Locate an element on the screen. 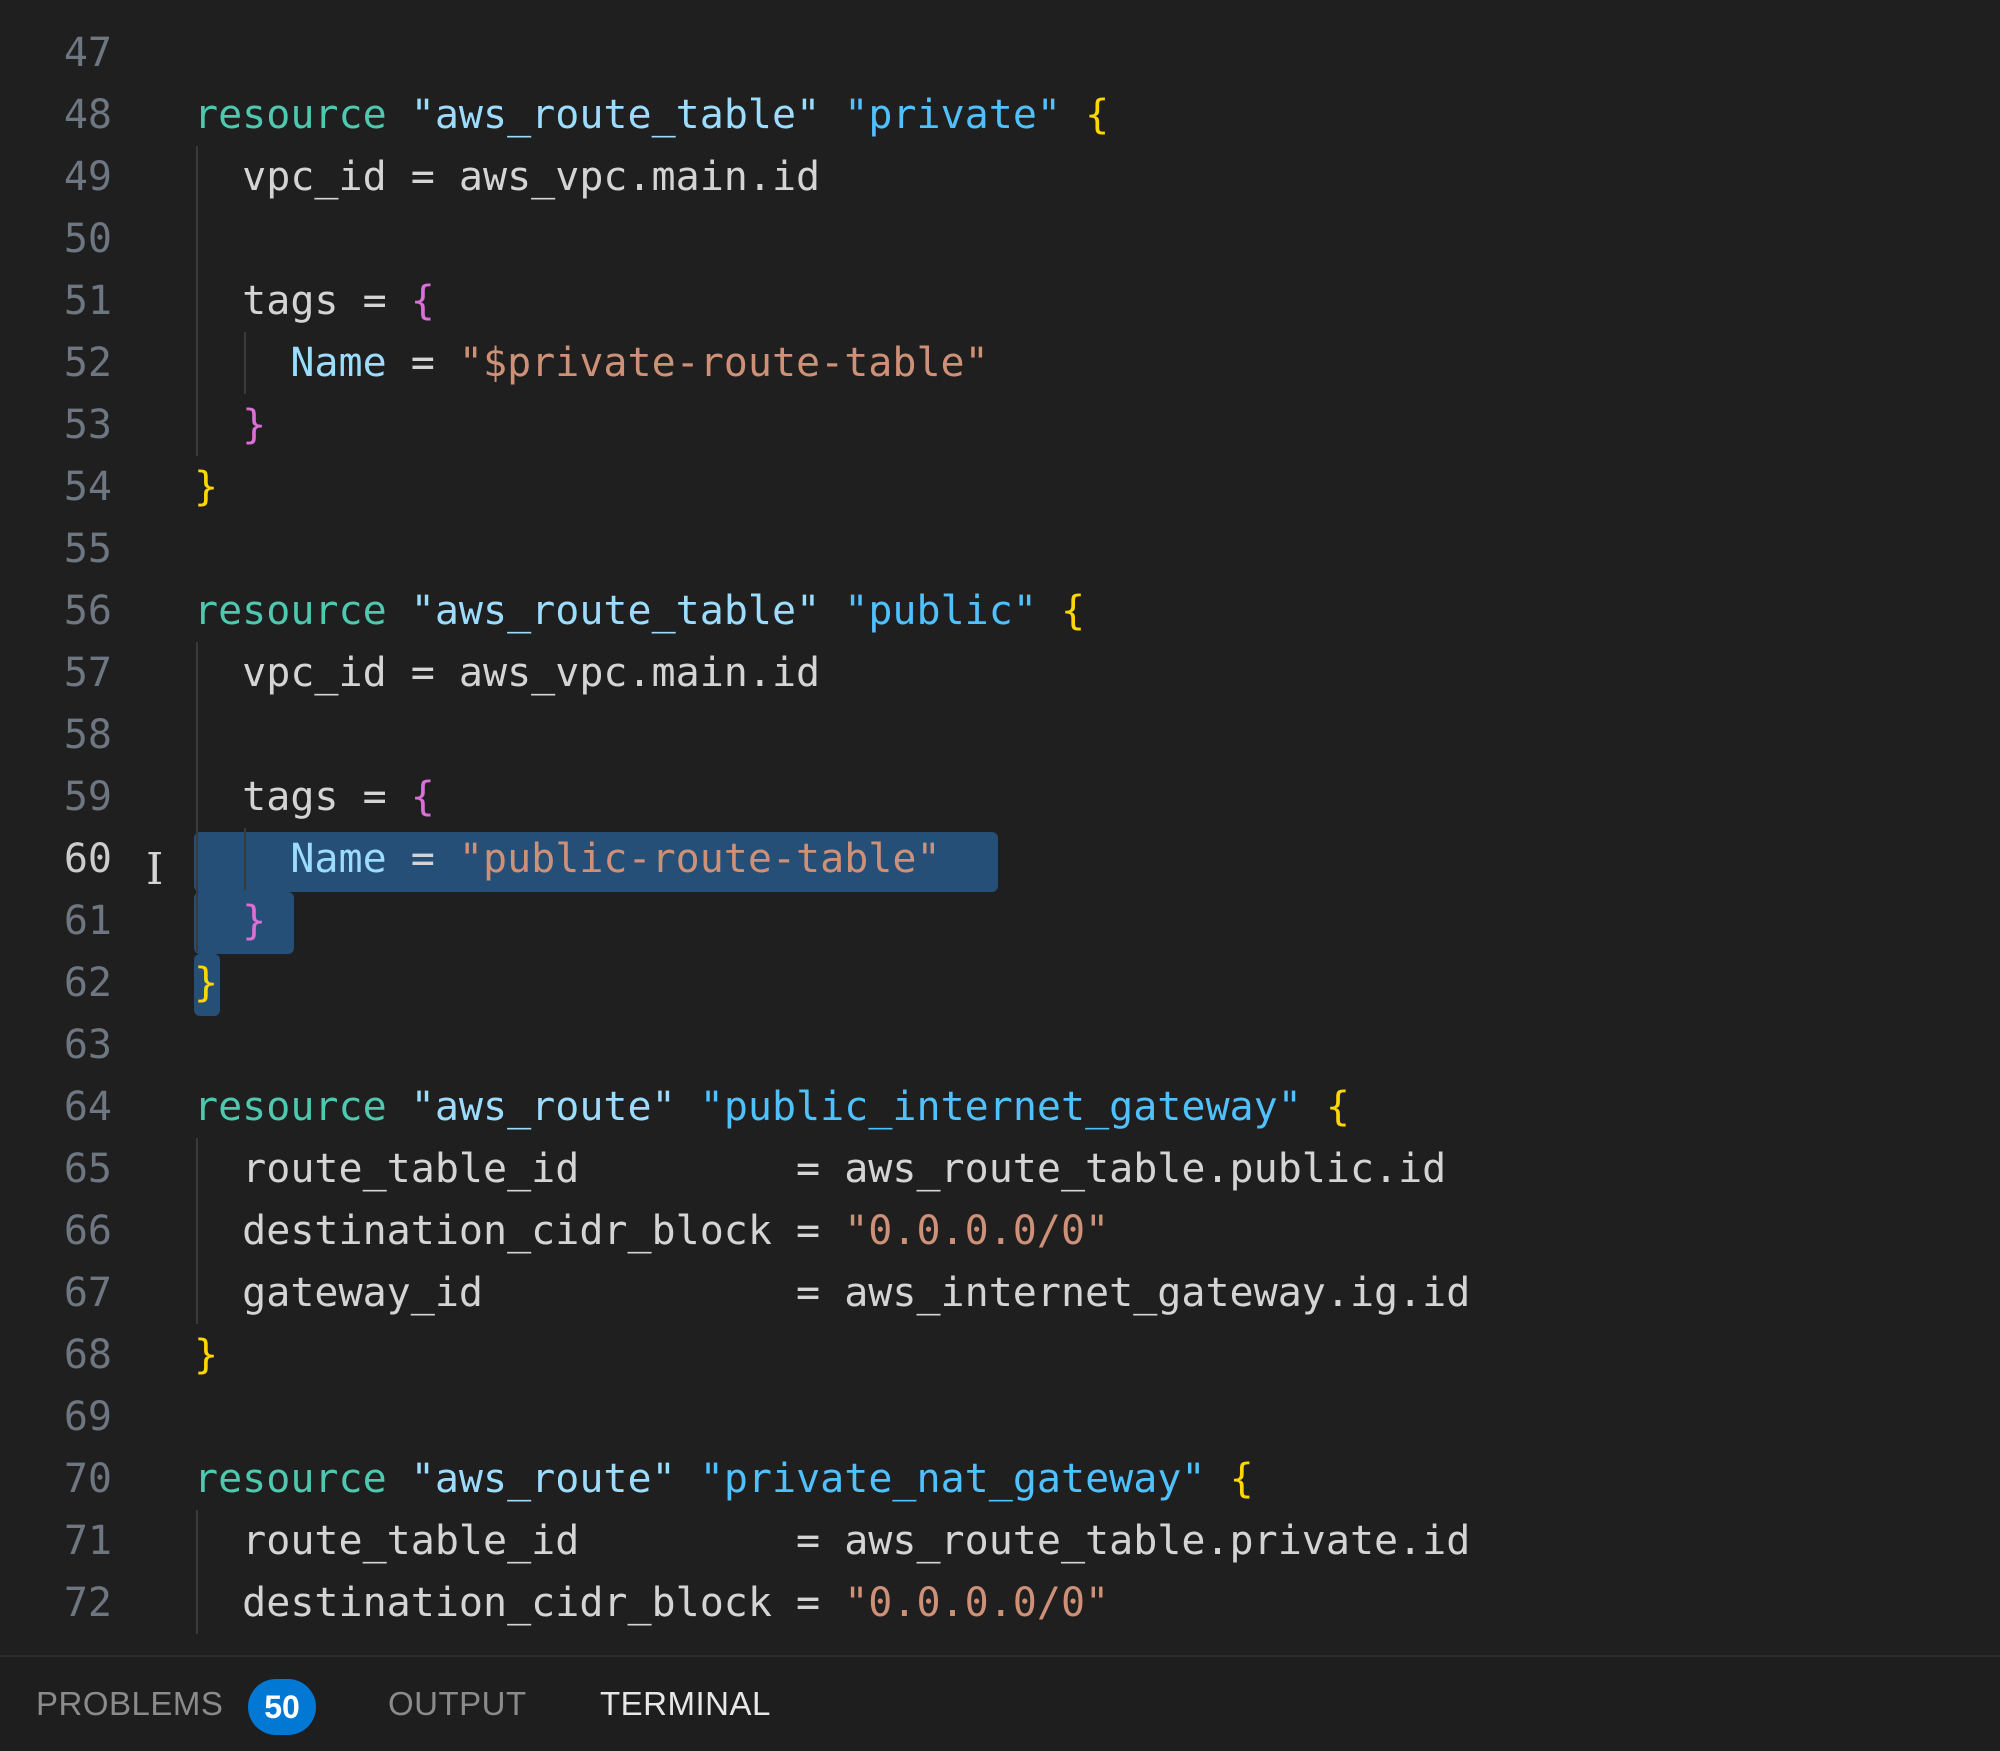  code-line: 58 is located at coordinates (1000, 735).